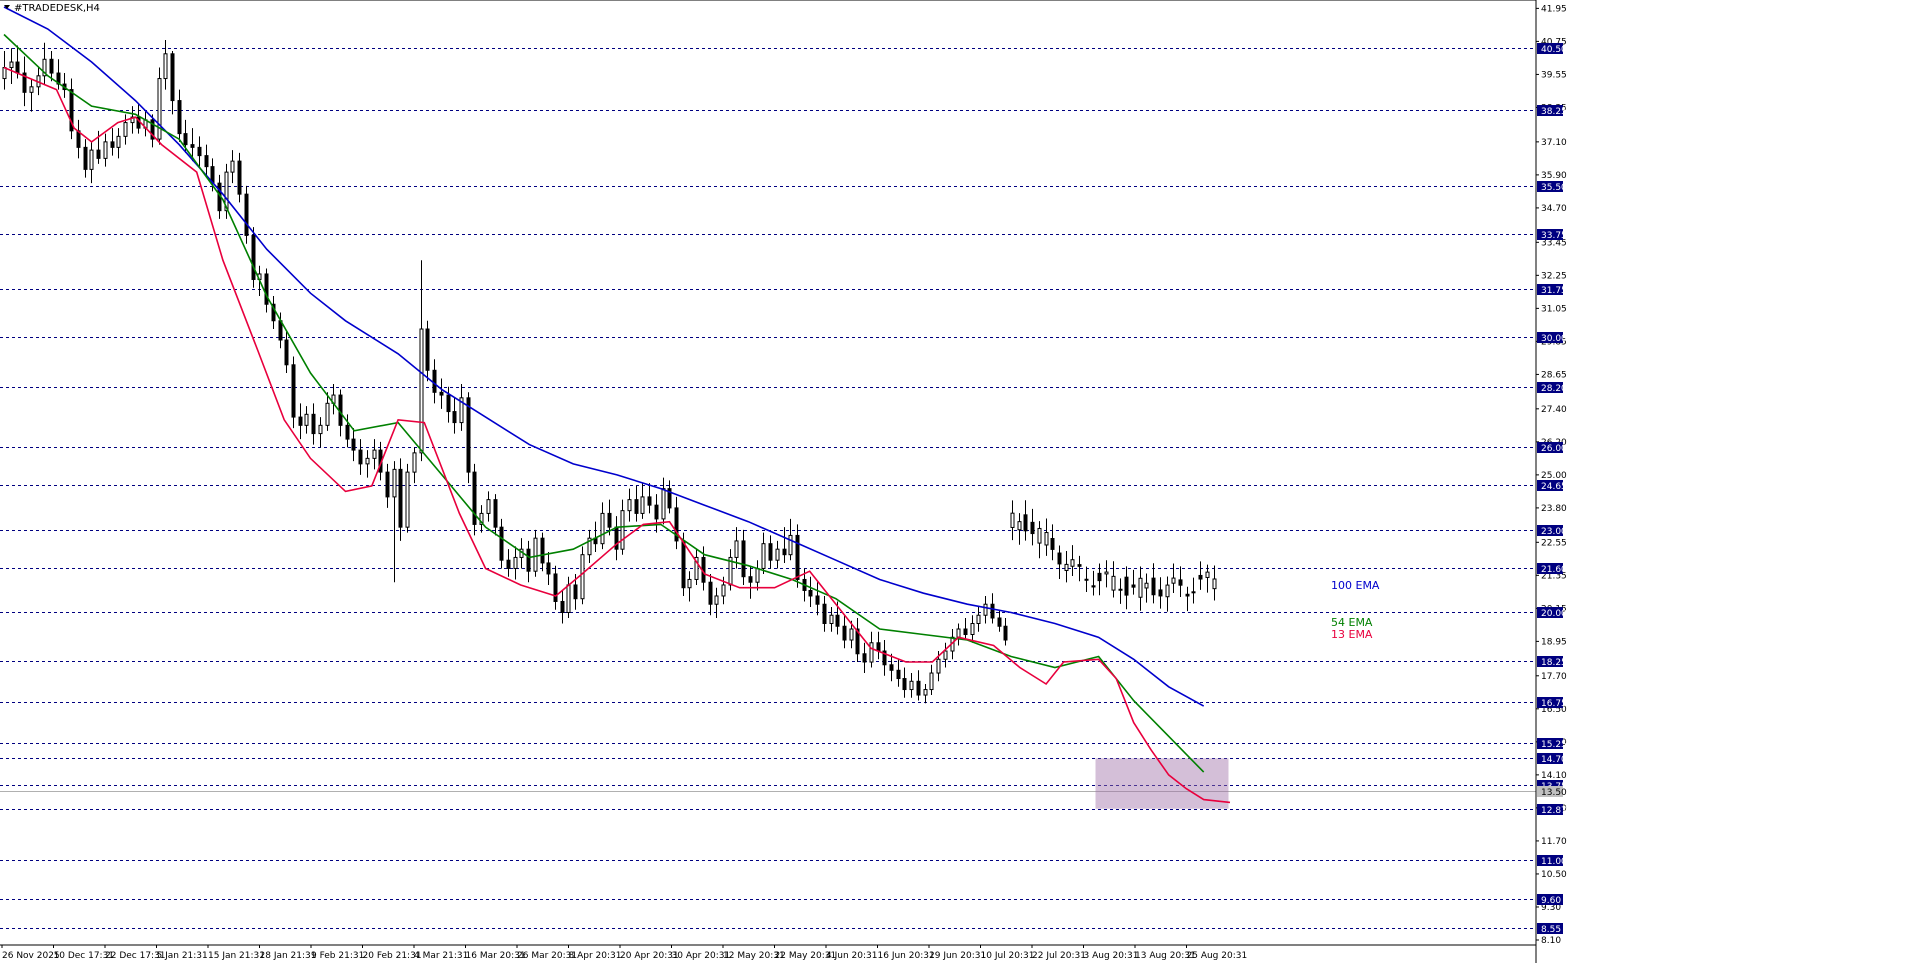 Image resolution: width=1916 pixels, height=963 pixels. What do you see at coordinates (1554, 509) in the screenshot?
I see `price-tick-label: 23.80` at bounding box center [1554, 509].